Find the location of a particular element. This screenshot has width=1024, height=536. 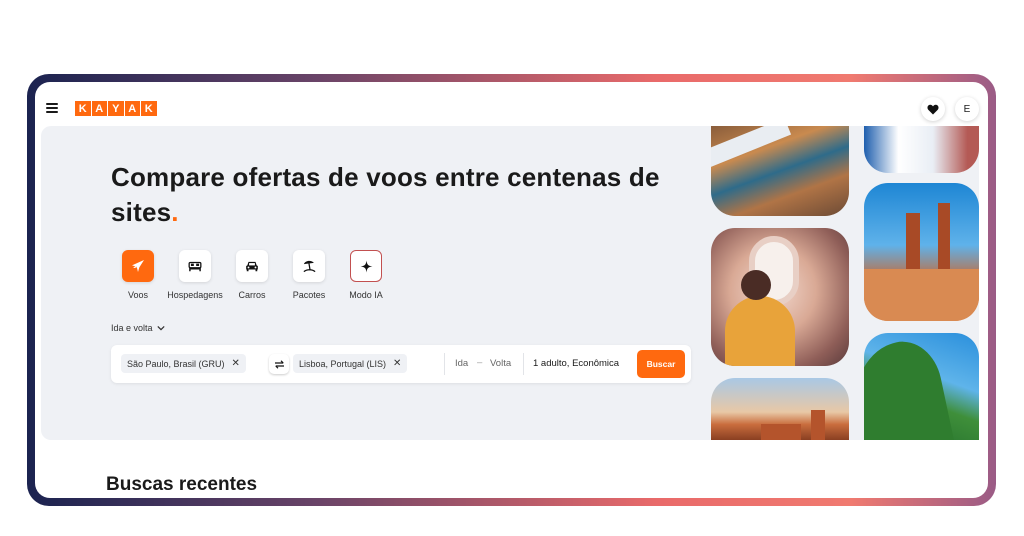

car-icon is located at coordinates (252, 266).